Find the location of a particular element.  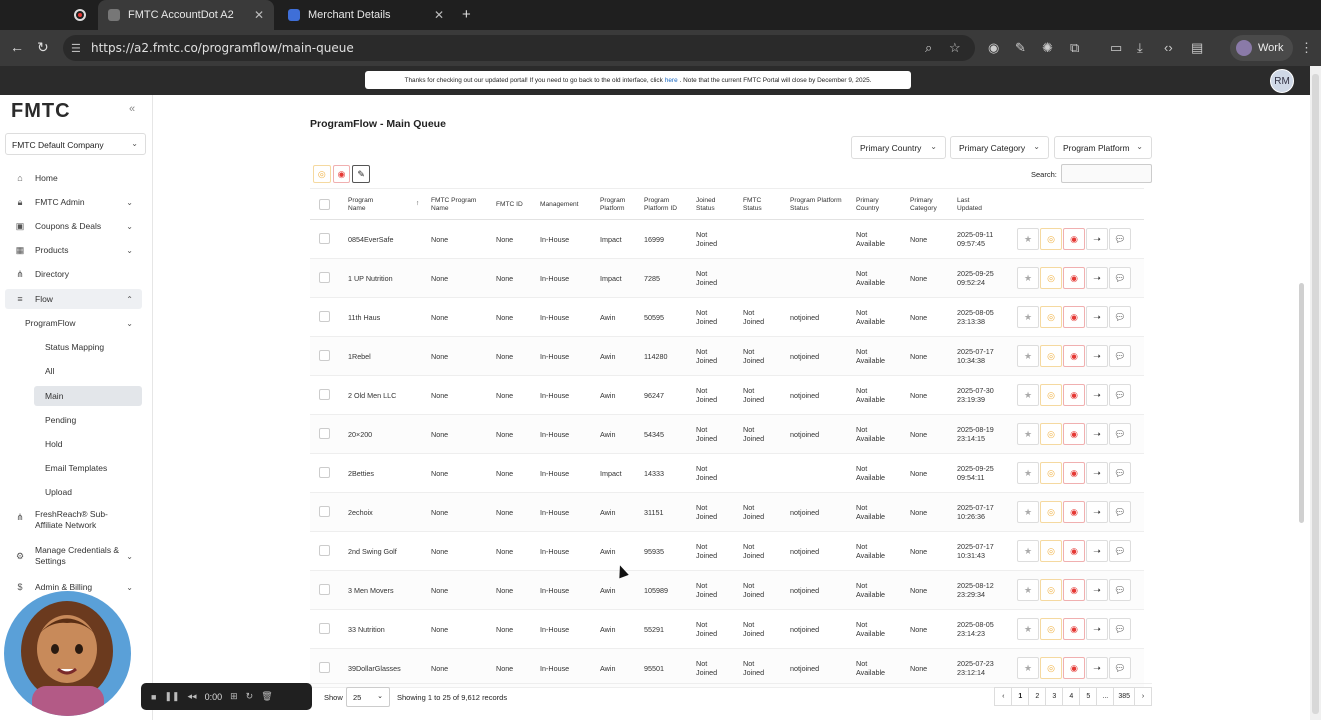

sidebar-item-fmtc-admin: 🔒︎ FMTC Admin ⌄ is located at coordinates (73, 202).